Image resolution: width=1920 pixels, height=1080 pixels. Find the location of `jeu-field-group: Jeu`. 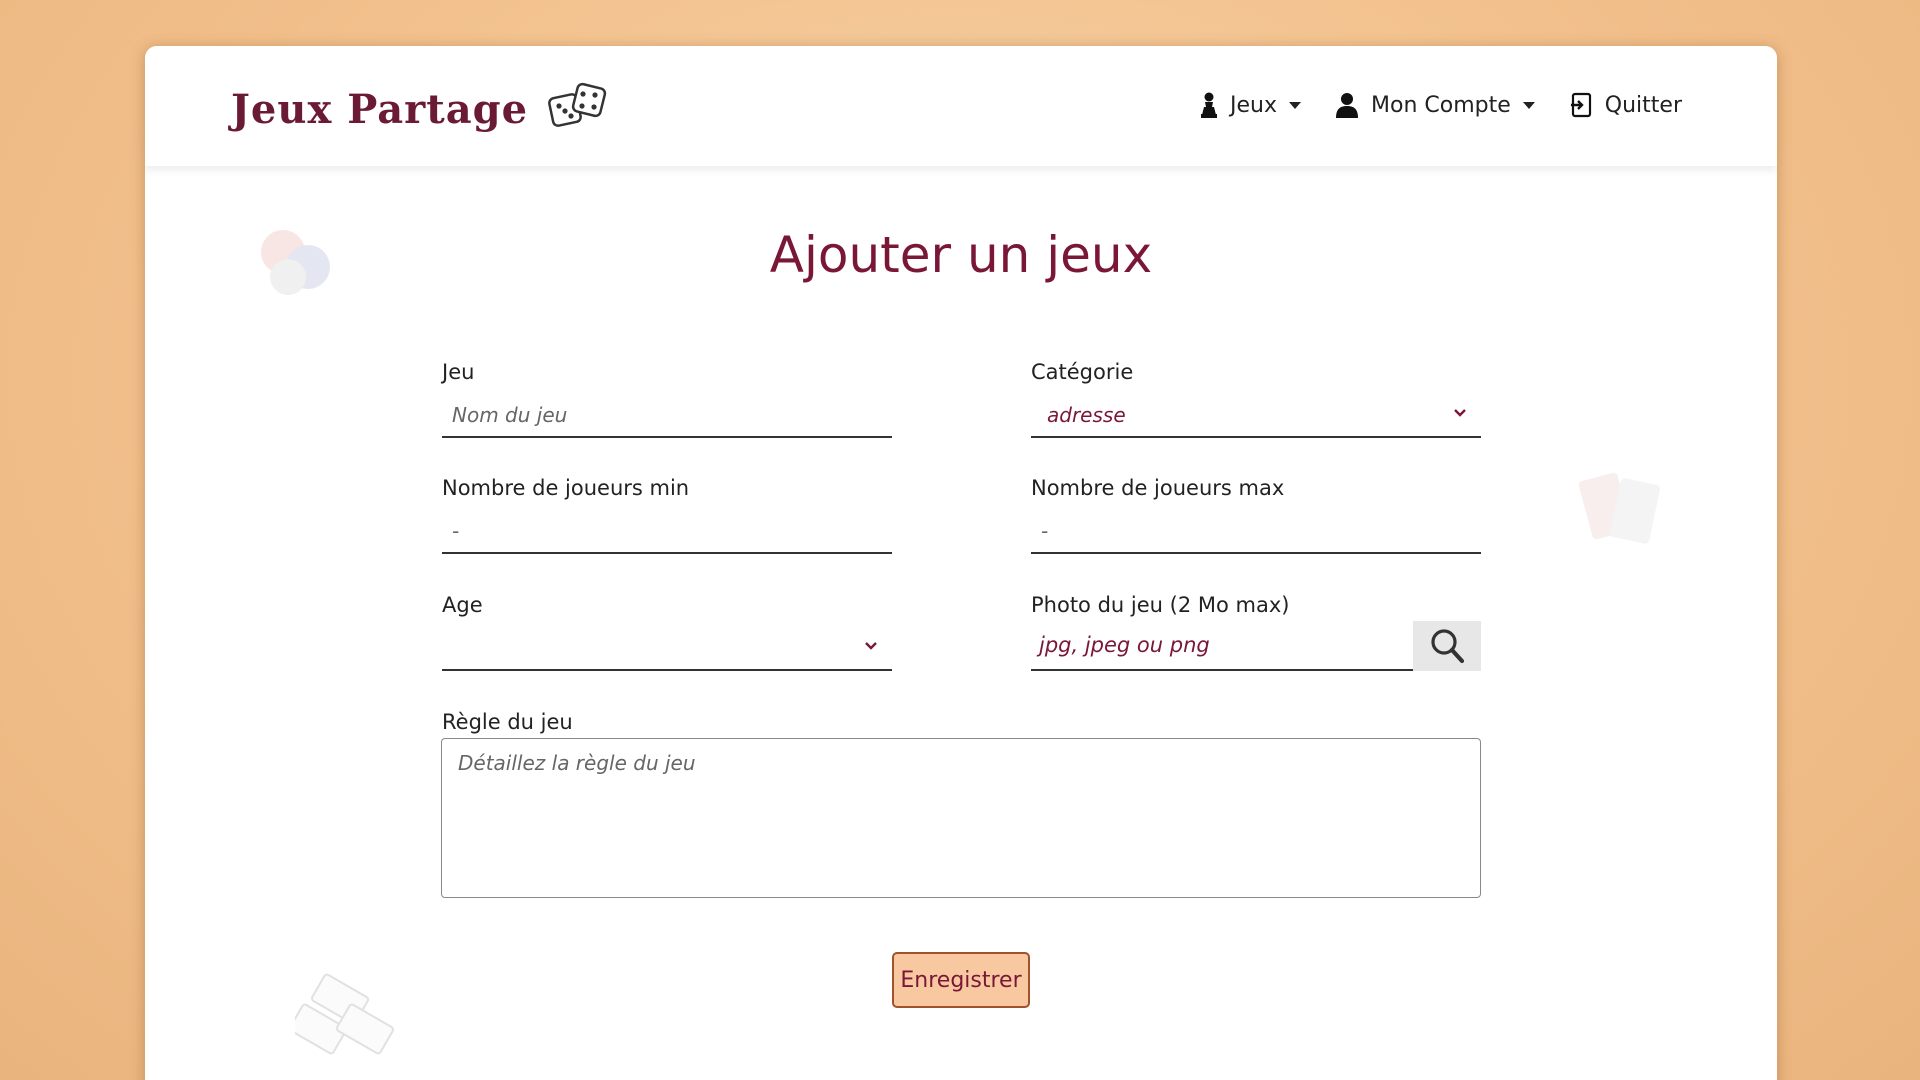

jeu-field-group: Jeu is located at coordinates (667, 399).